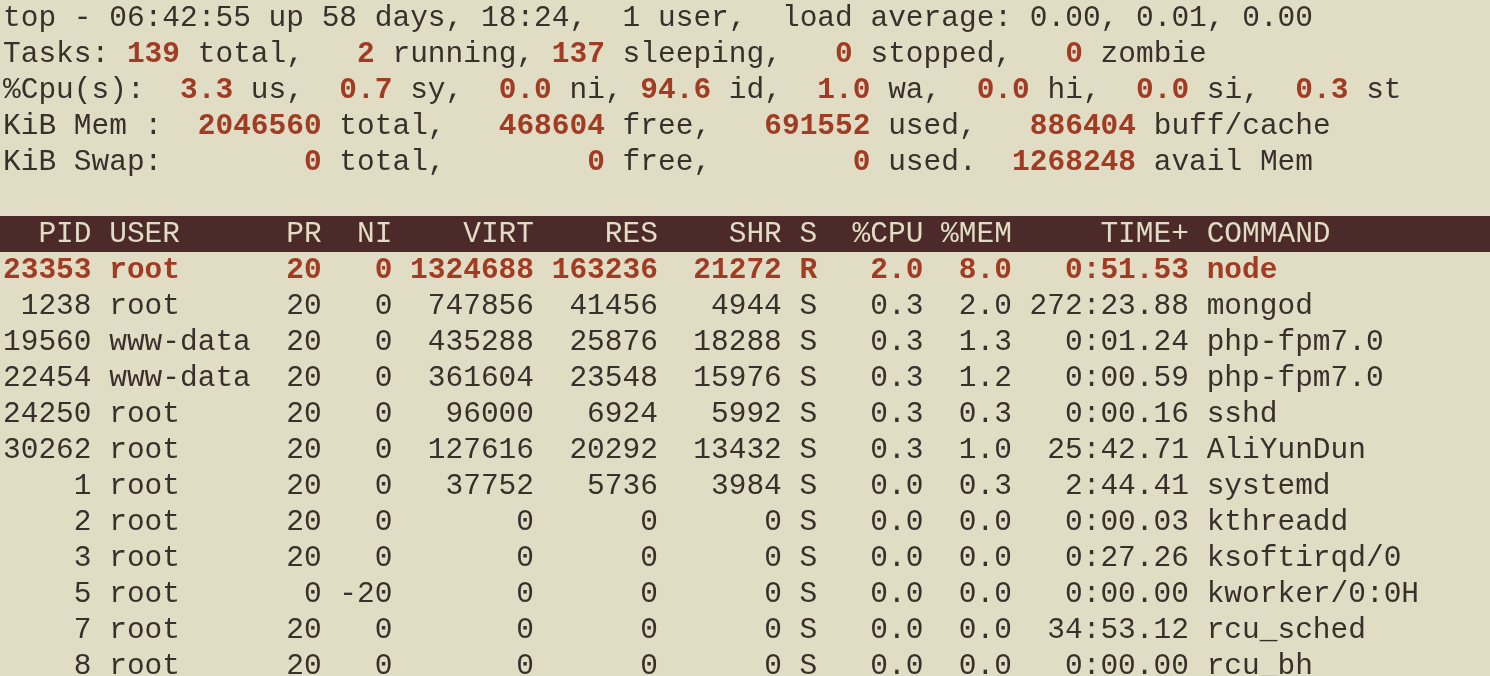 The image size is (1490, 676). I want to click on table-cell: 18288, so click(737, 342).